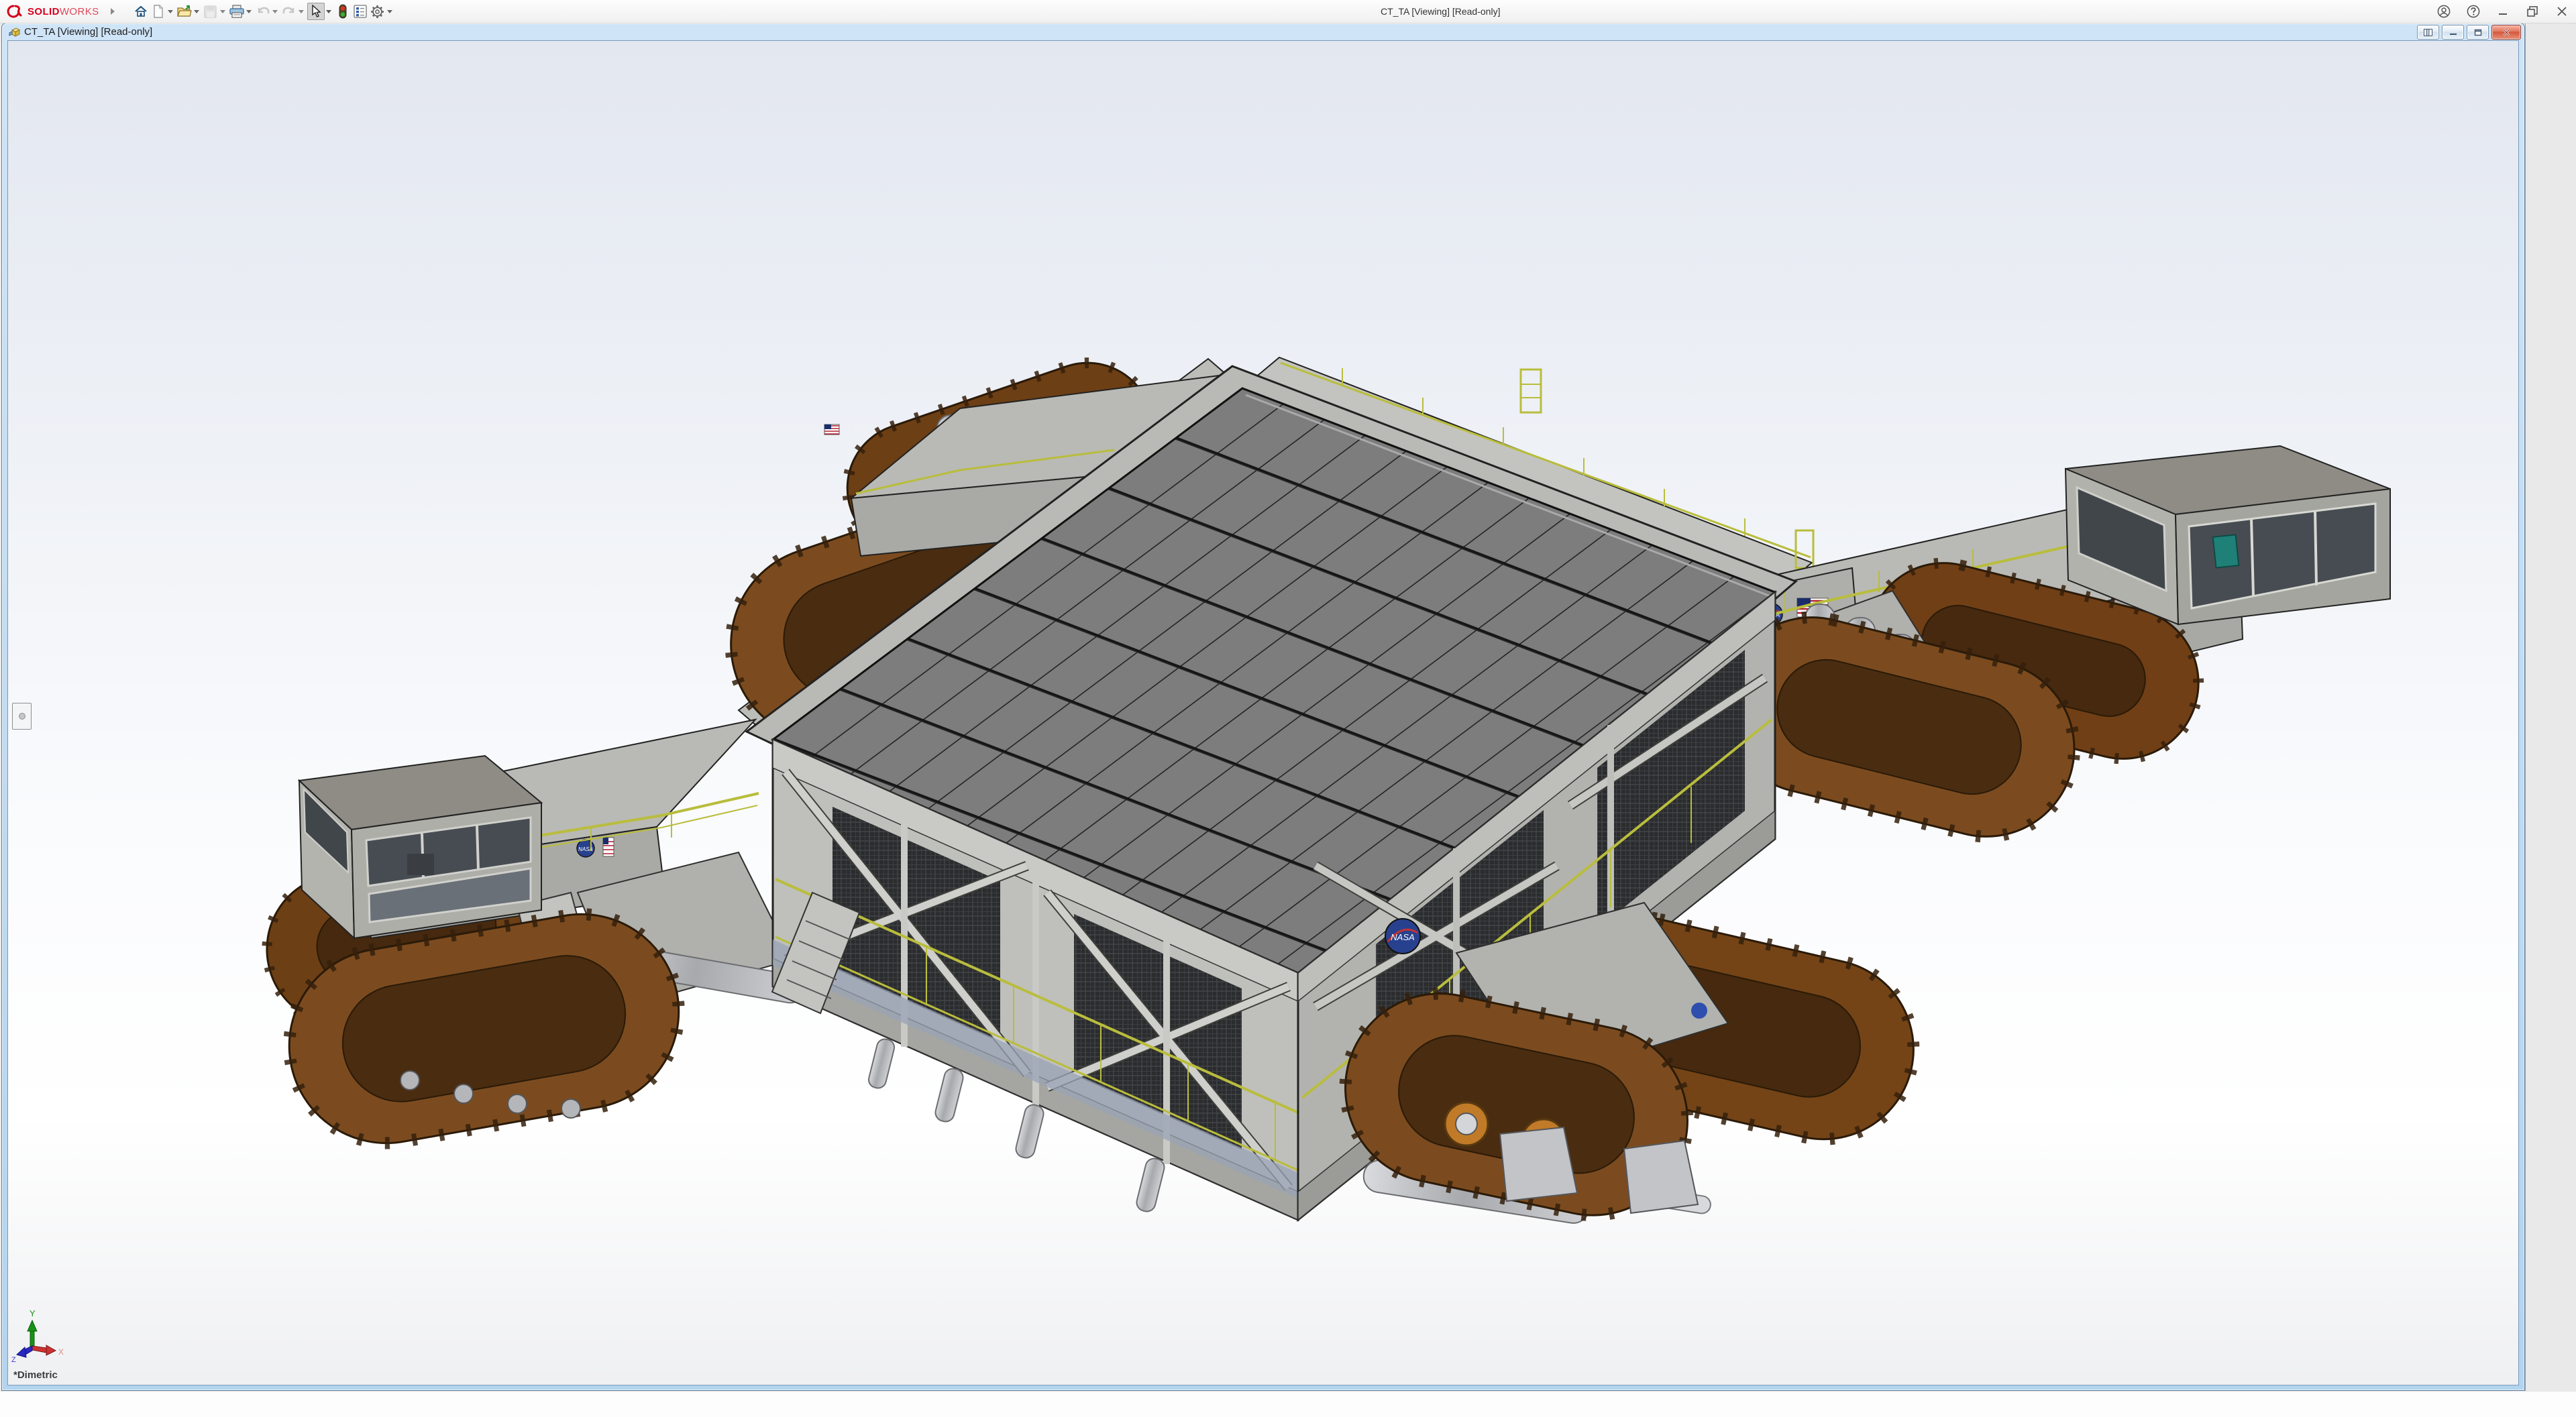 This screenshot has width=2576, height=1417. What do you see at coordinates (289, 11) in the screenshot?
I see `redo-icon` at bounding box center [289, 11].